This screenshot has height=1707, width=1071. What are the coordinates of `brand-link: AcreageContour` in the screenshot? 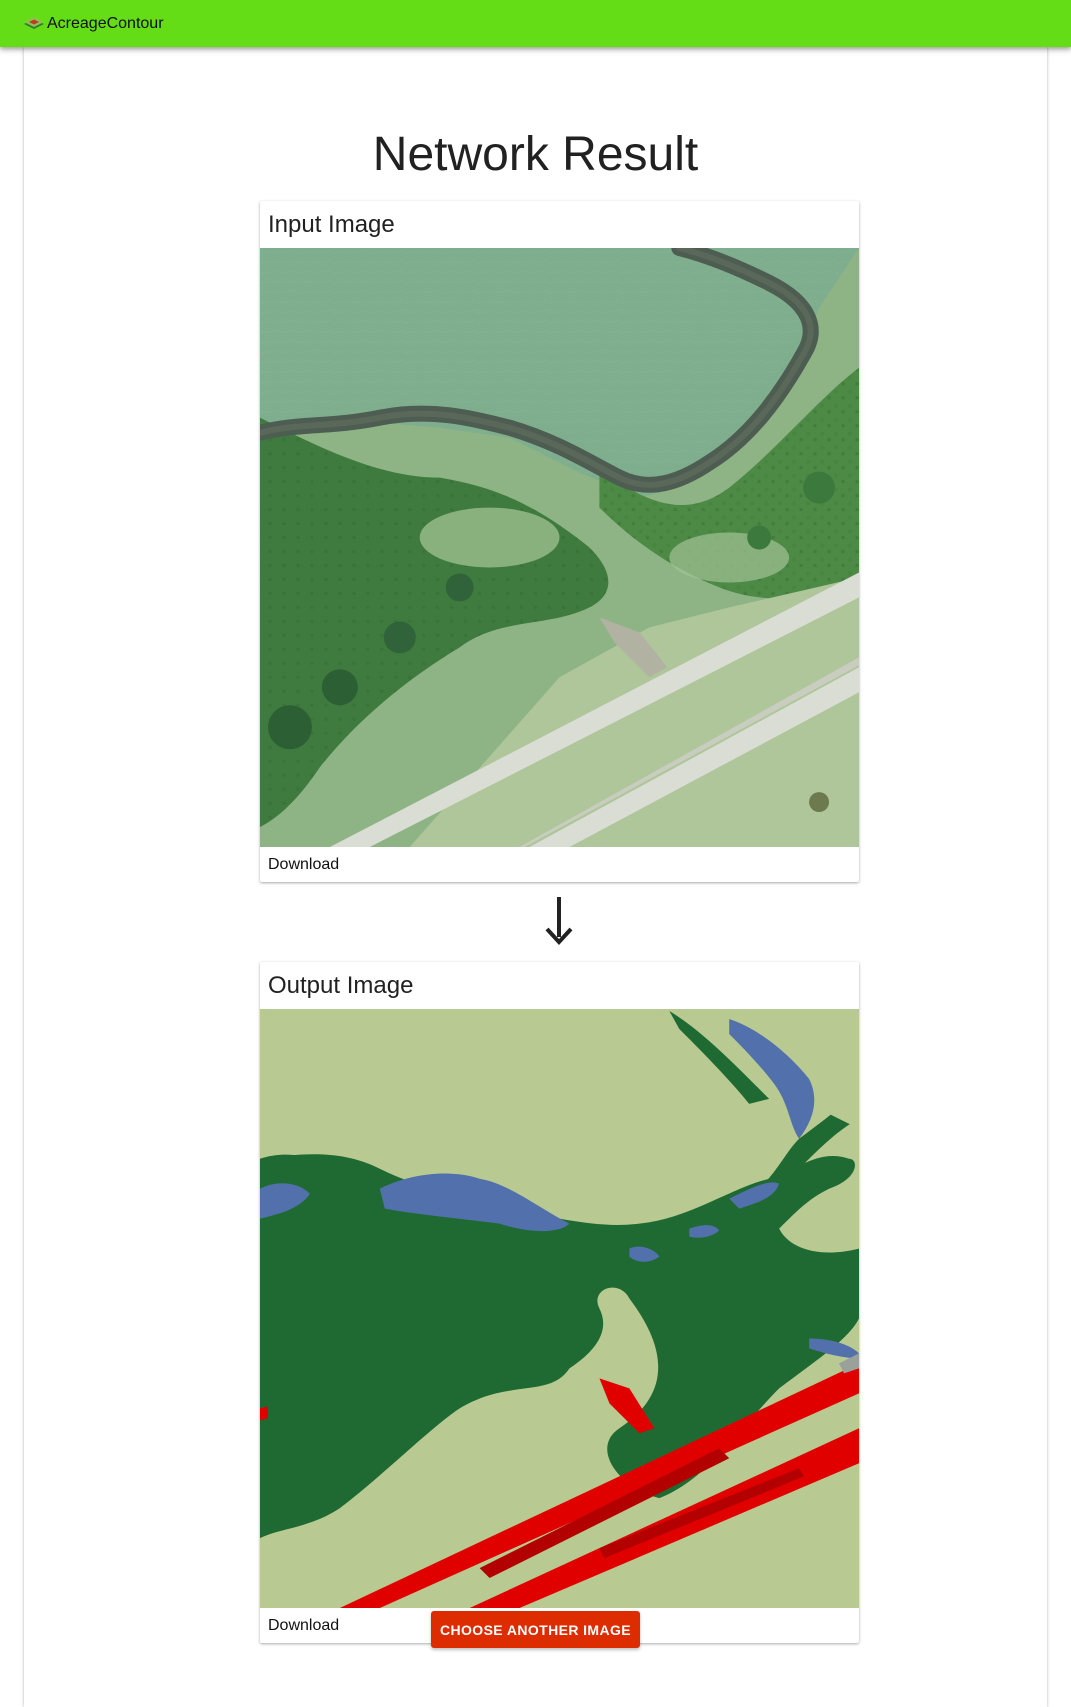 It's located at (93, 23).